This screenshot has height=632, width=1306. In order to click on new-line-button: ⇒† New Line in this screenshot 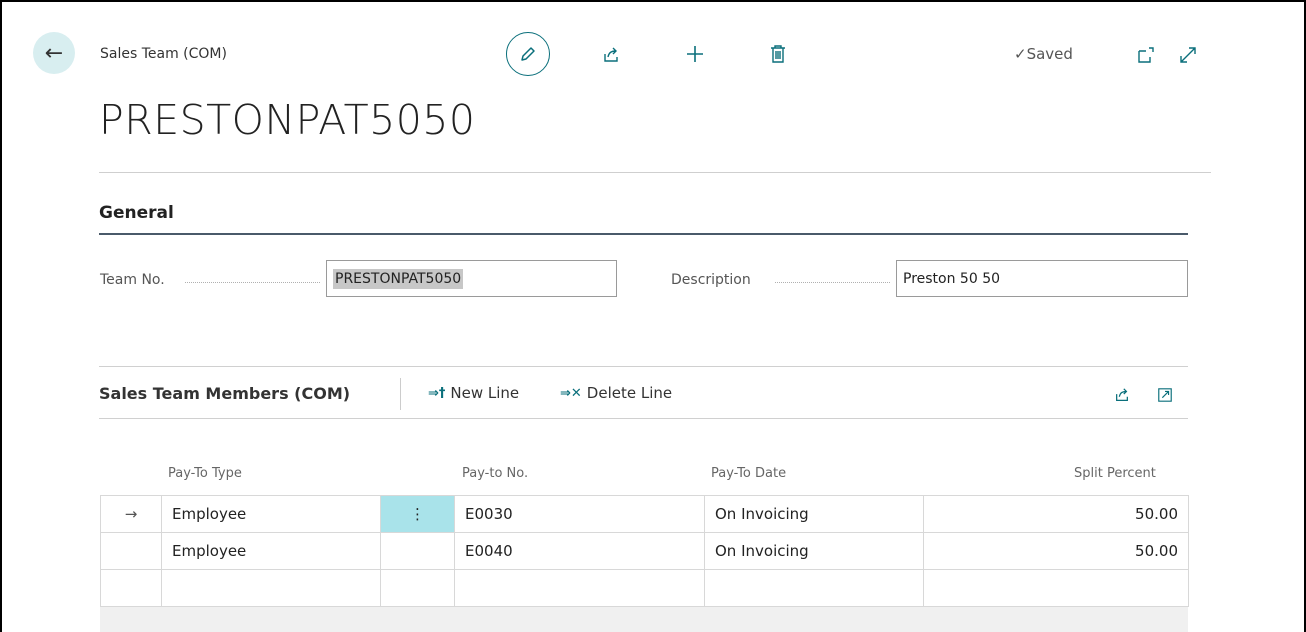, I will do `click(473, 393)`.